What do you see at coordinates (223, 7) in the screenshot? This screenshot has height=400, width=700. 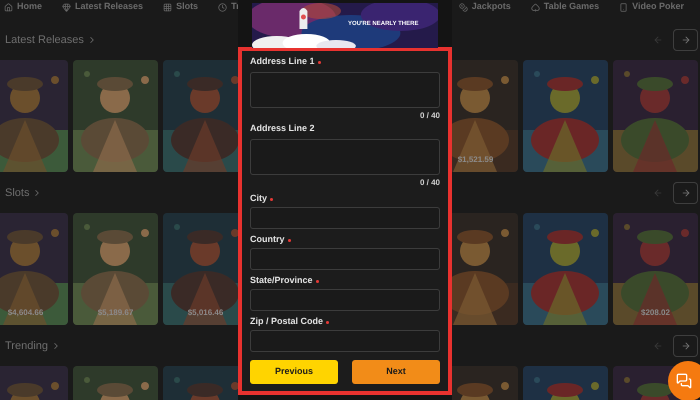 I see `clock-icon` at bounding box center [223, 7].